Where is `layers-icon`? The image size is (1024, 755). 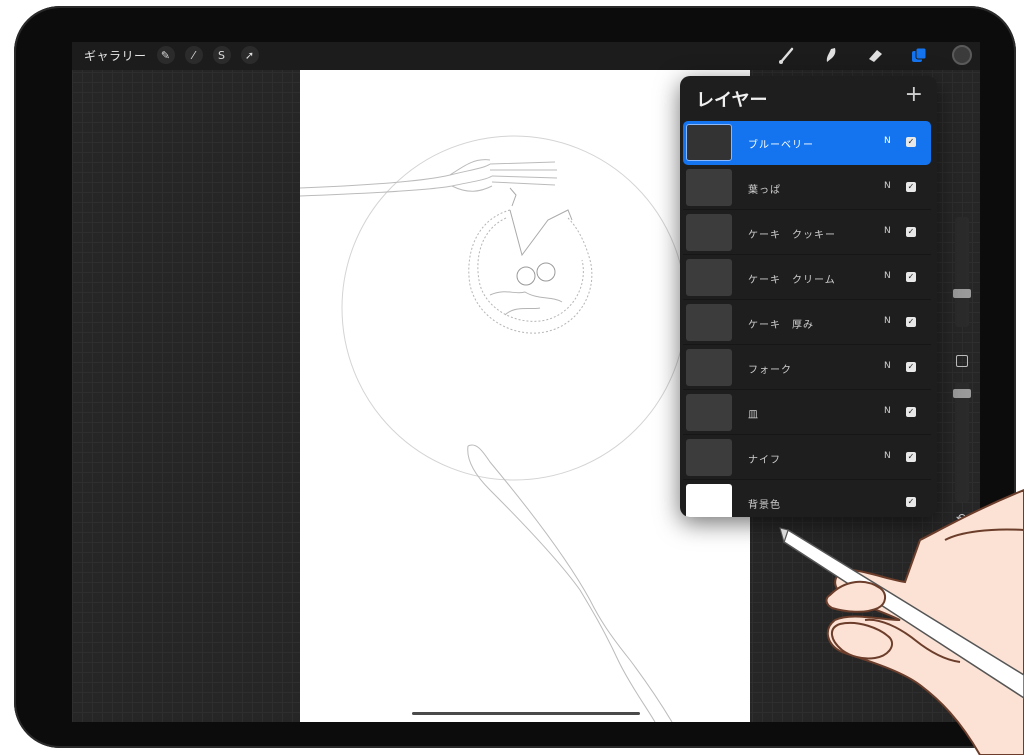 layers-icon is located at coordinates (919, 55).